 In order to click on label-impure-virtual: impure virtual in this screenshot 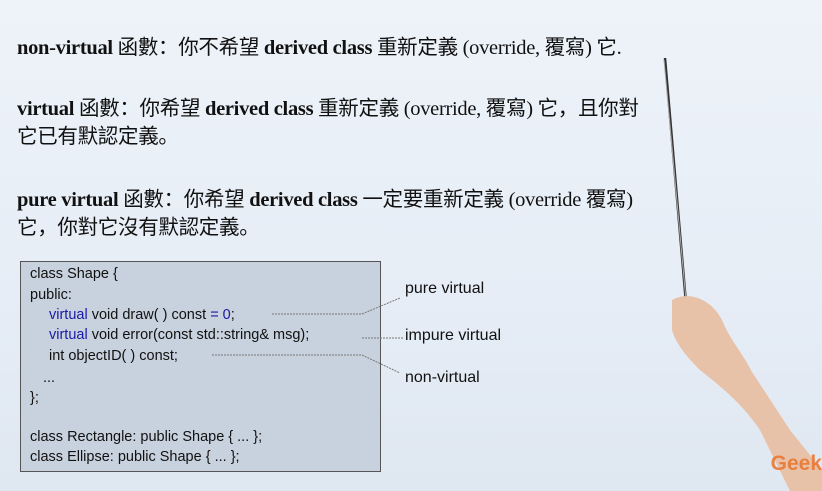, I will do `click(453, 335)`.